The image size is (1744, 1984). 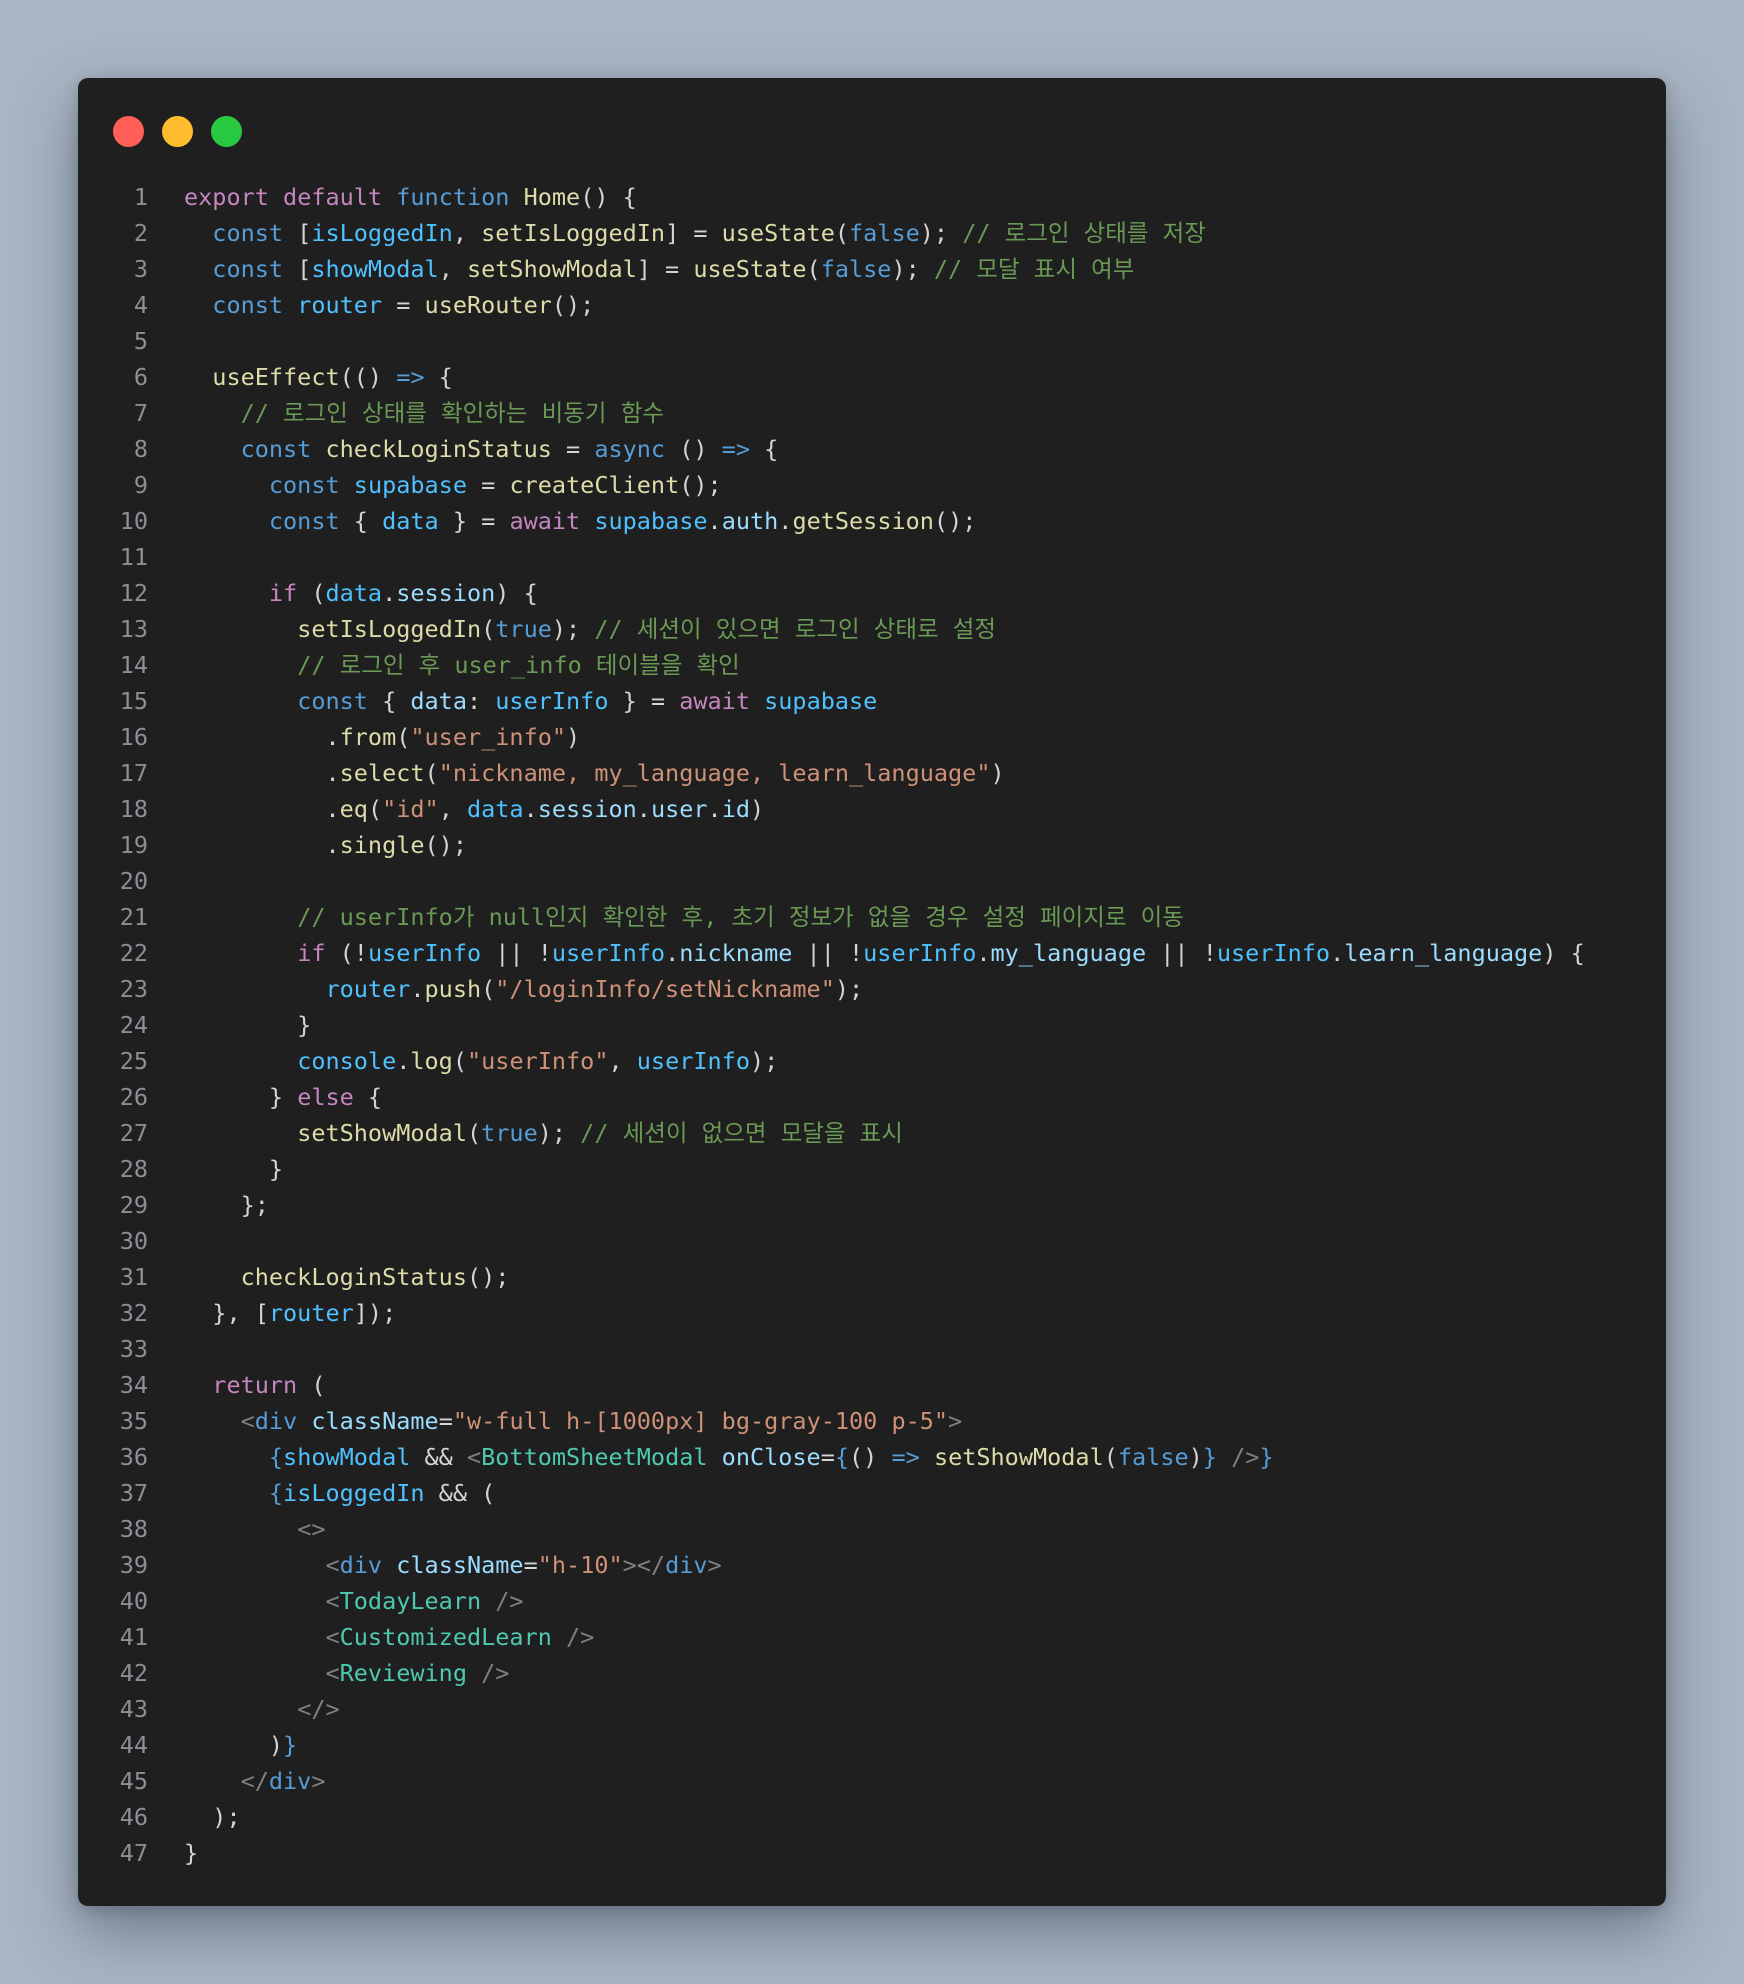 I want to click on code-token: const, so click(x=276, y=449).